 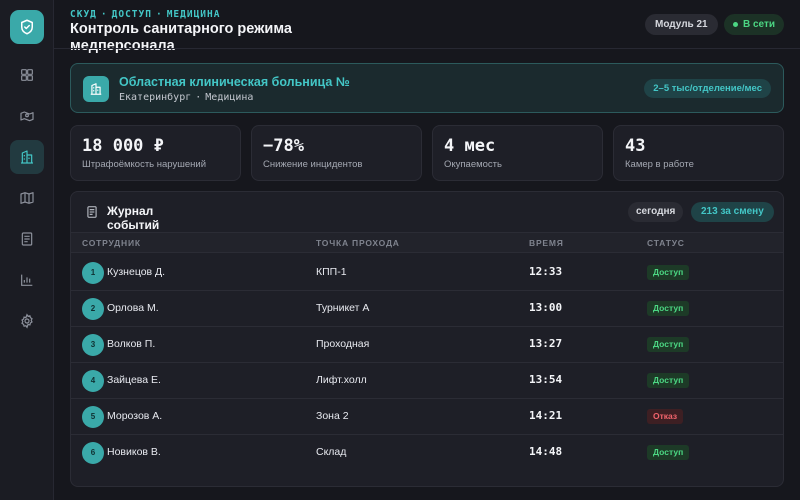 I want to click on organization-icon-box, so click(x=96, y=89).